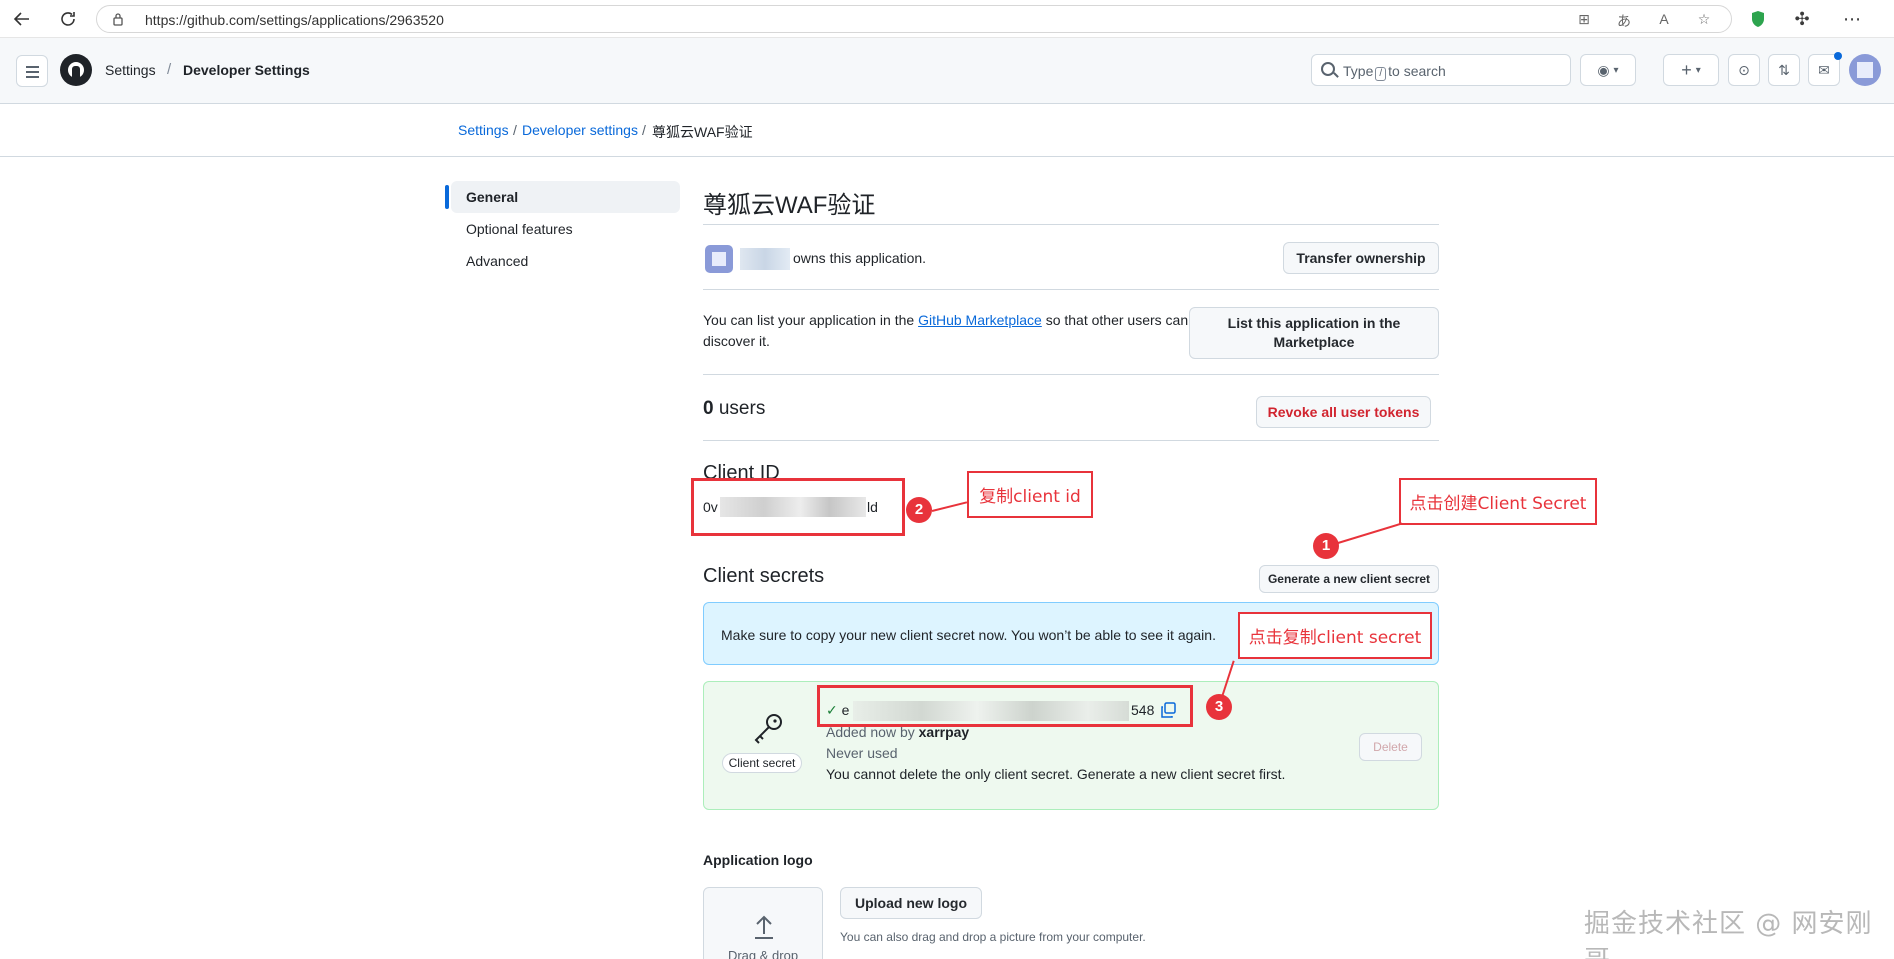  I want to click on breadcrumb-current-app: 尊狐云WAF验证, so click(702, 132).